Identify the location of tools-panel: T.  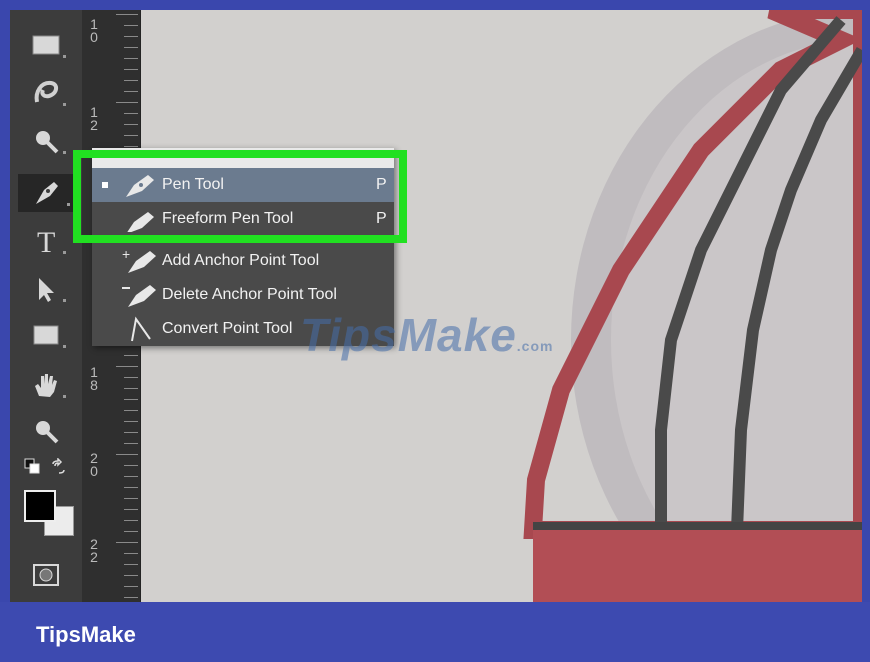
(46, 306).